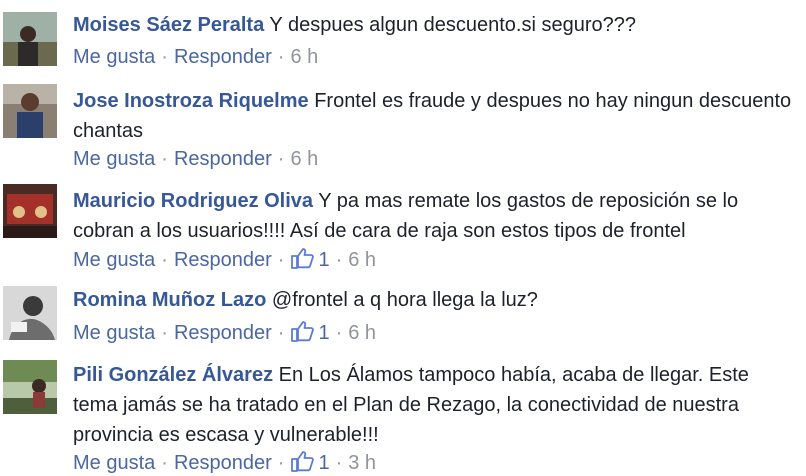 This screenshot has width=806, height=476. Describe the element at coordinates (193, 201) in the screenshot. I see `comment-author: Mauricio Rodriguez Oliva` at that location.